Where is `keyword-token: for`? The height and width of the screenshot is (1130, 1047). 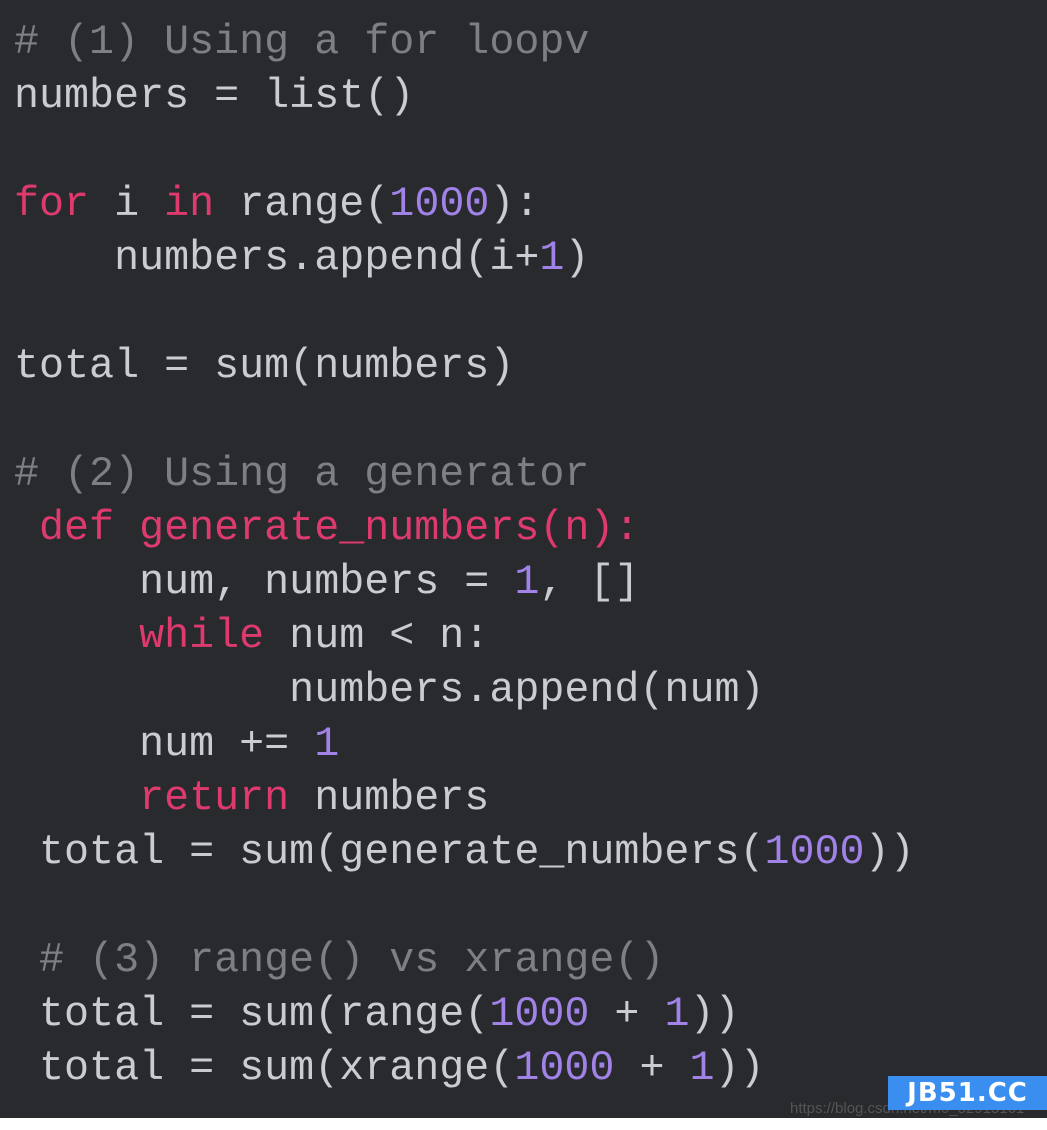
keyword-token: for is located at coordinates (52, 204).